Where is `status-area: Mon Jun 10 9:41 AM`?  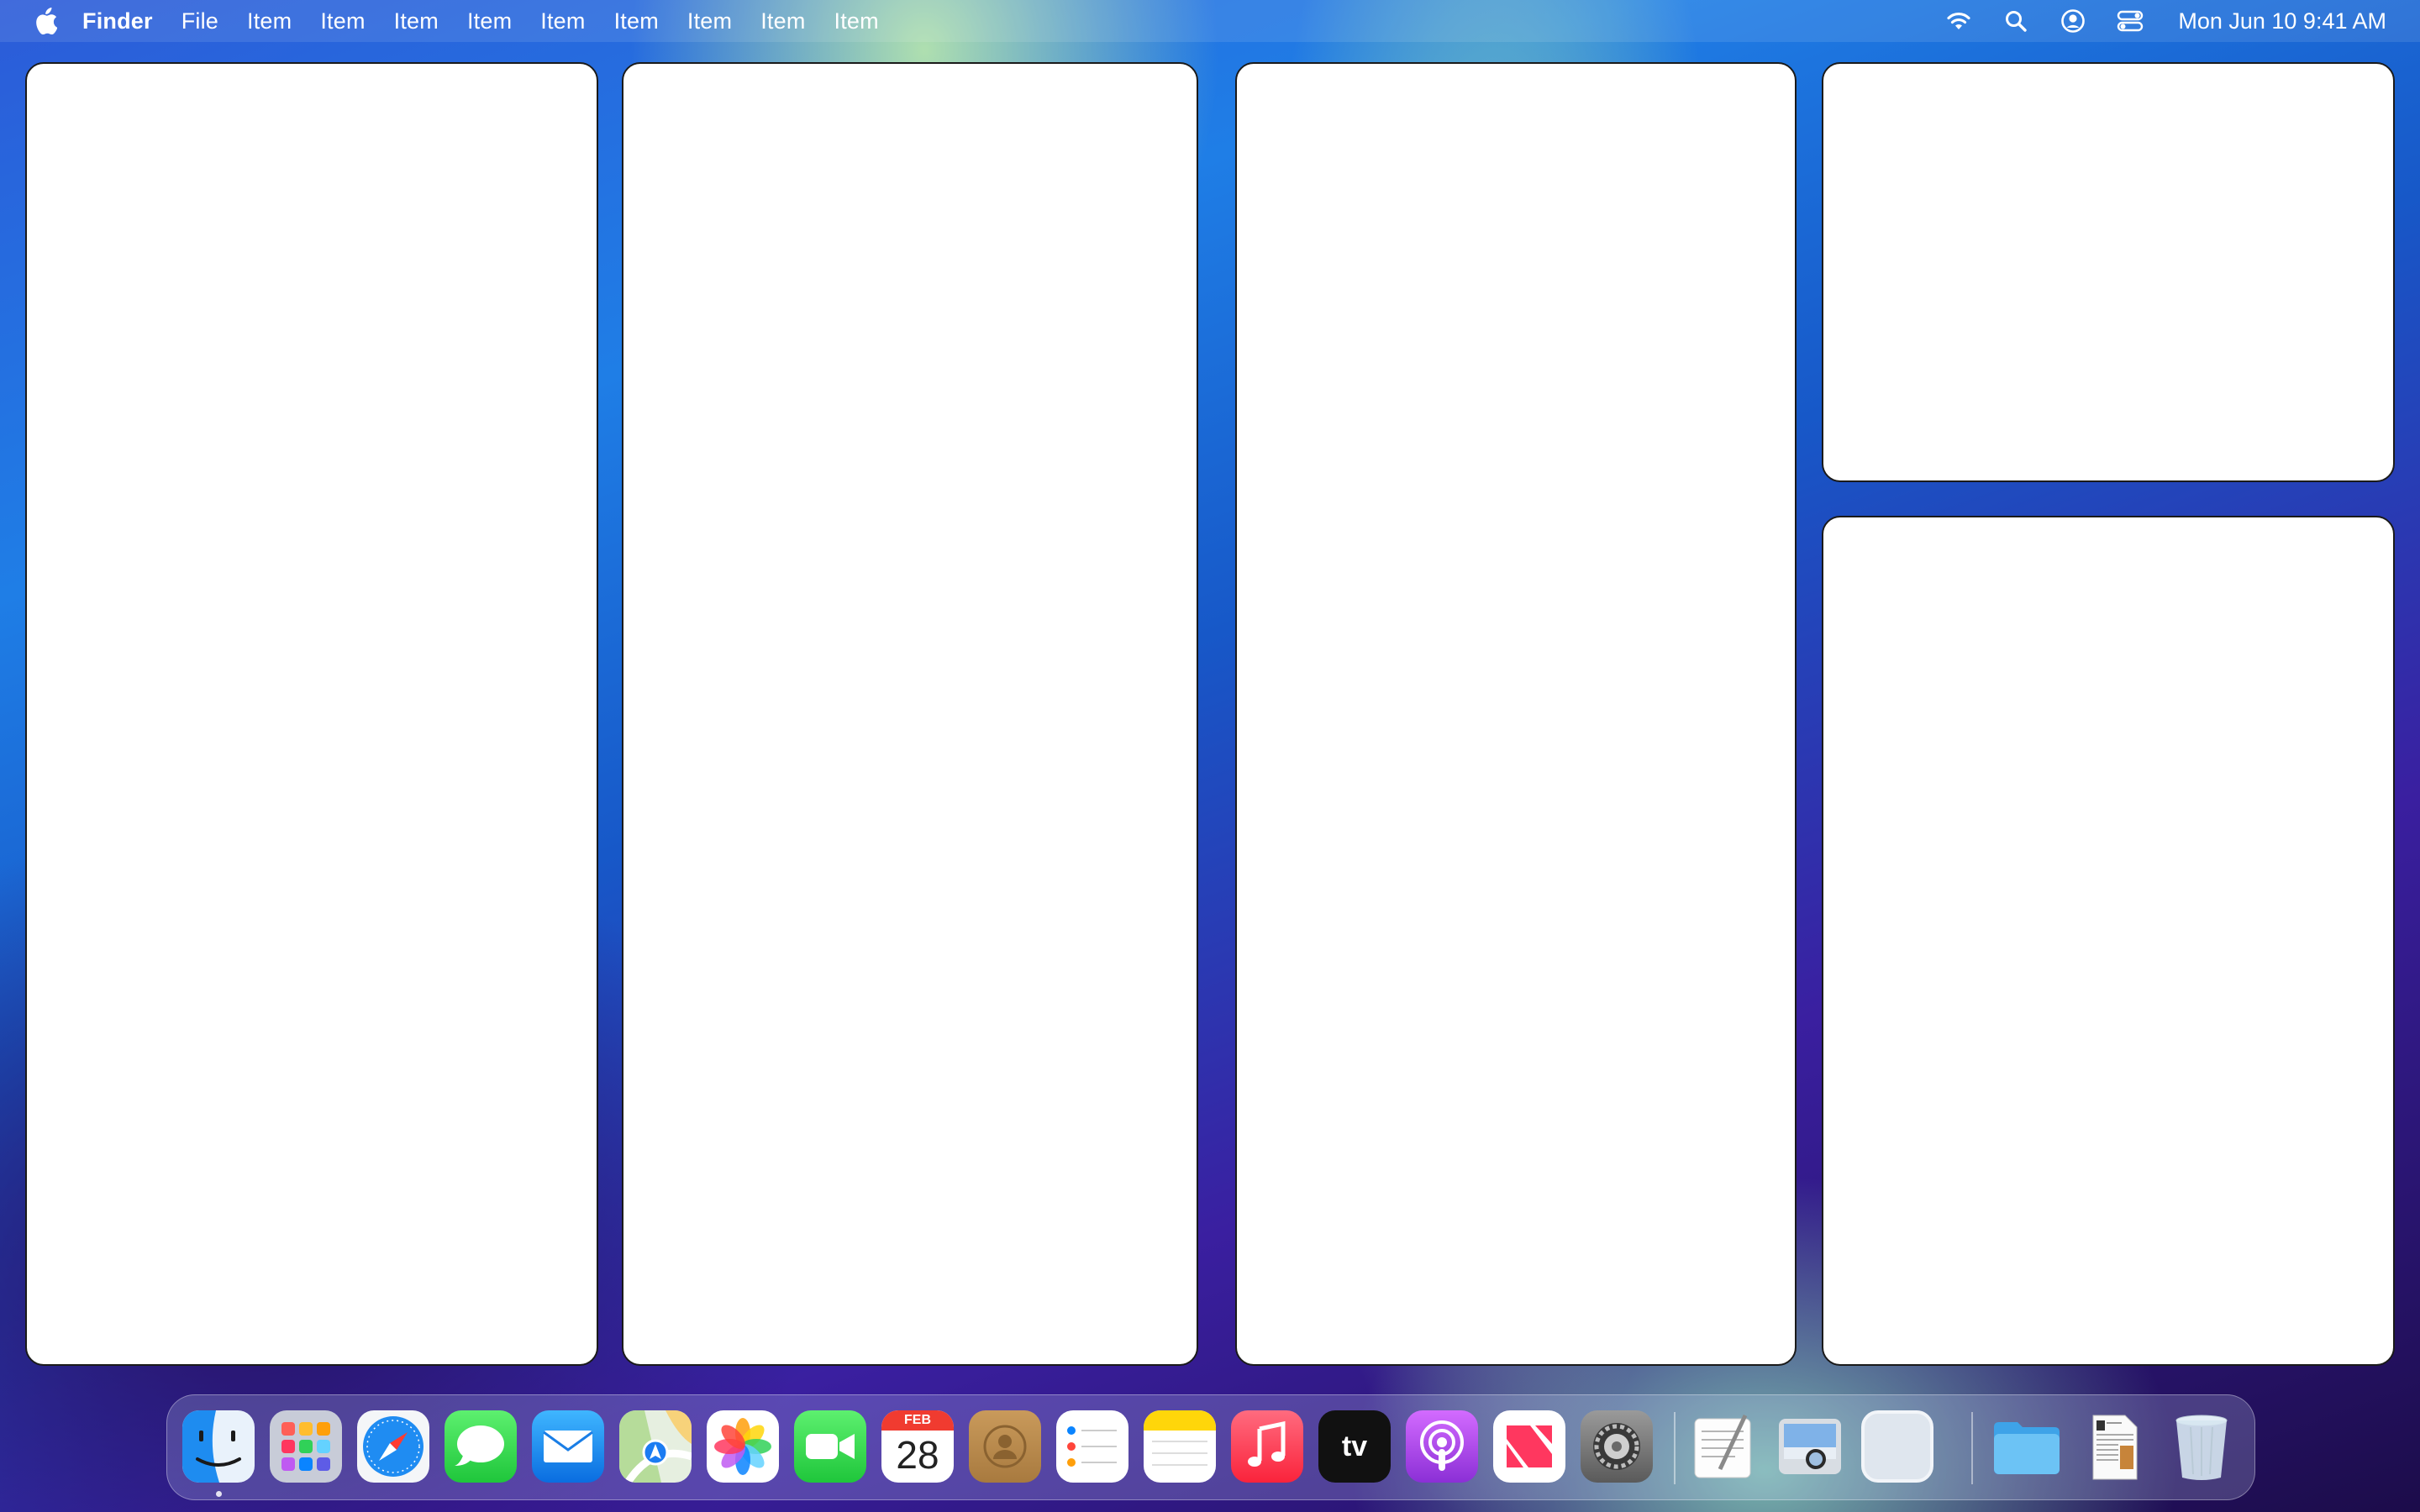
status-area: Mon Jun 10 9:41 AM is located at coordinates (2151, 21).